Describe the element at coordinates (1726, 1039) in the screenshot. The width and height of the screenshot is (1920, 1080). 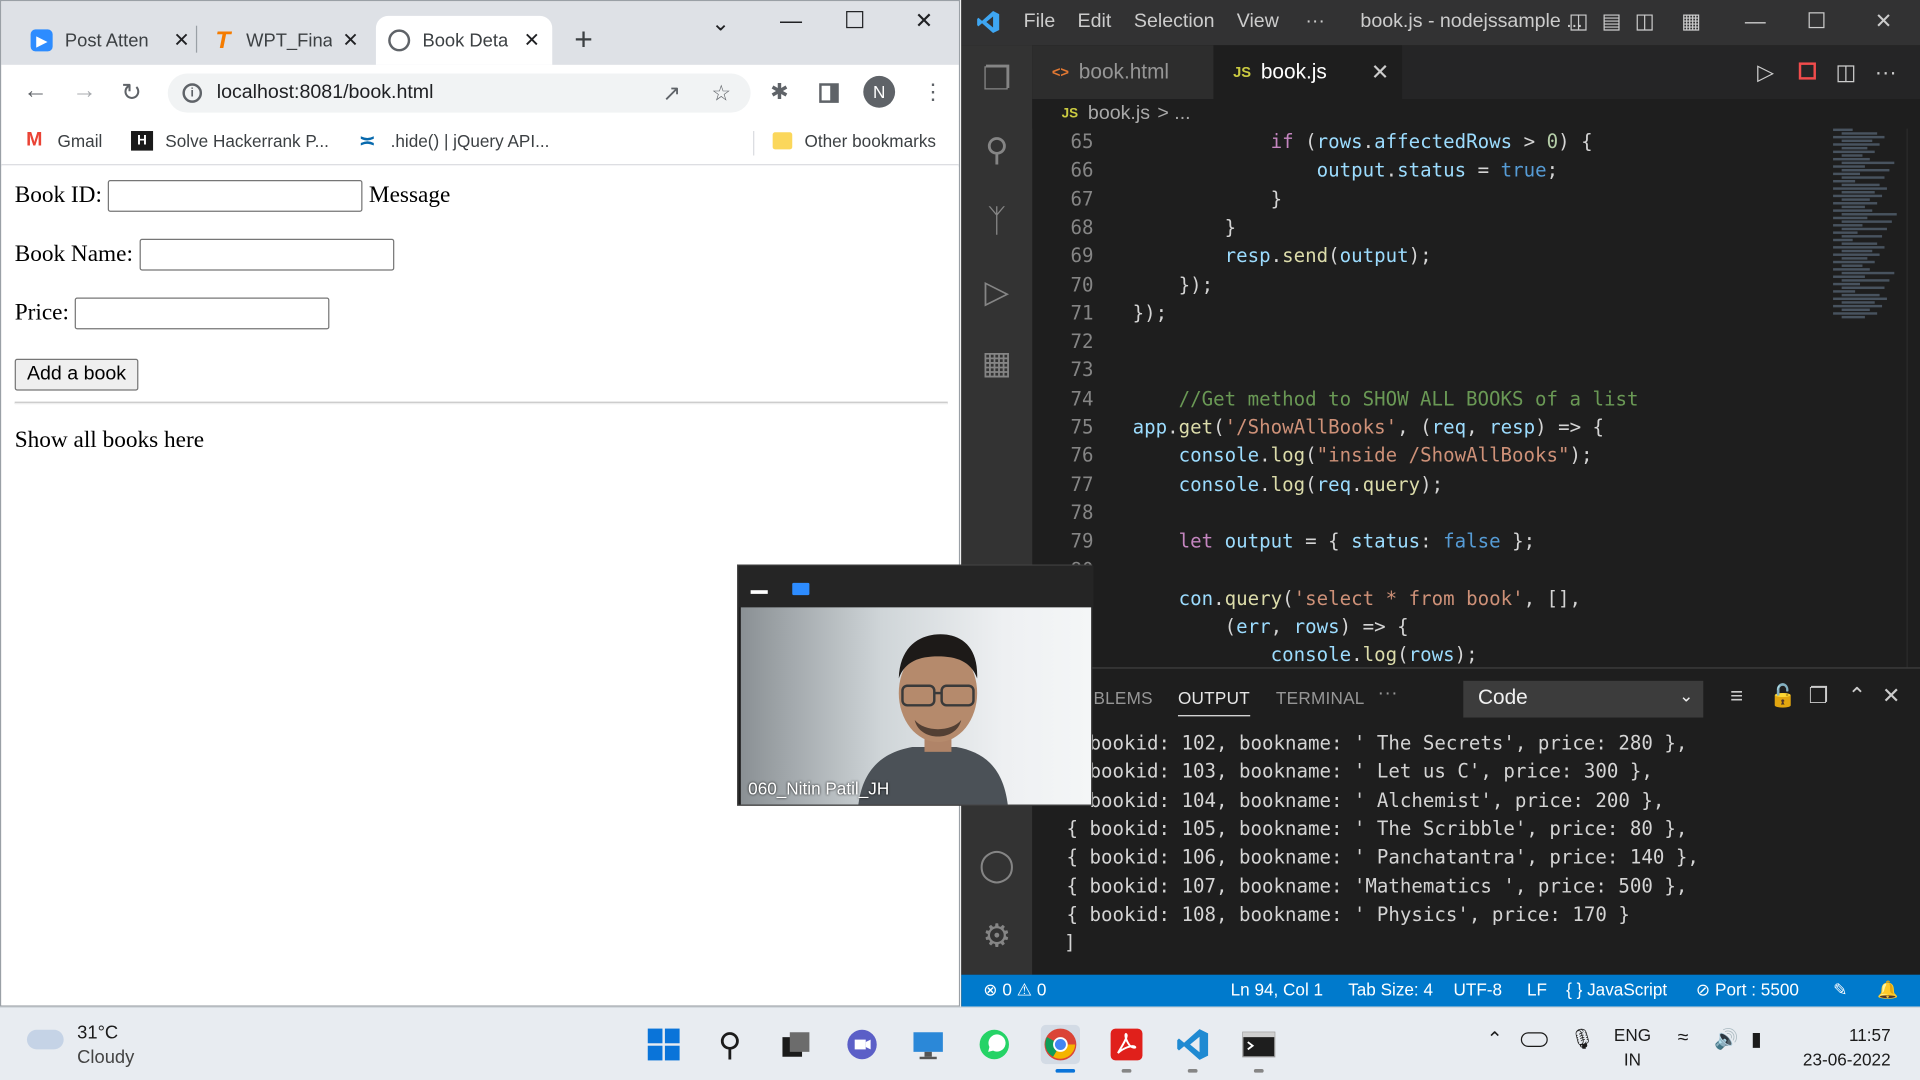
I see `volume-icon: 🔊` at that location.